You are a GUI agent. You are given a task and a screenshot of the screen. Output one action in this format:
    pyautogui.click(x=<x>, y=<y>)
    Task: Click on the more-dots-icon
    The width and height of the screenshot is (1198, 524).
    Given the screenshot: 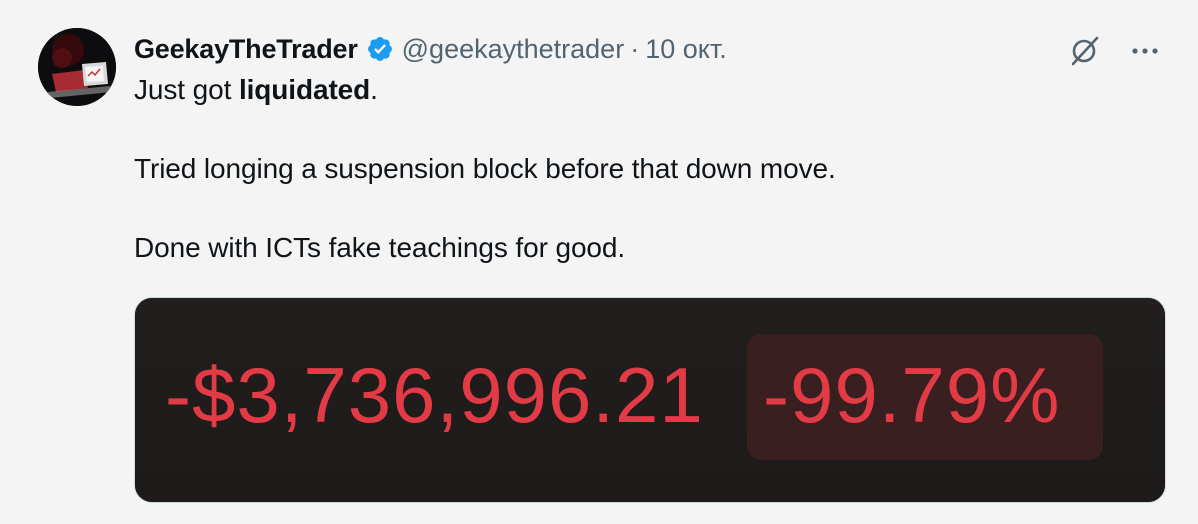 What is the action you would take?
    pyautogui.click(x=1145, y=51)
    